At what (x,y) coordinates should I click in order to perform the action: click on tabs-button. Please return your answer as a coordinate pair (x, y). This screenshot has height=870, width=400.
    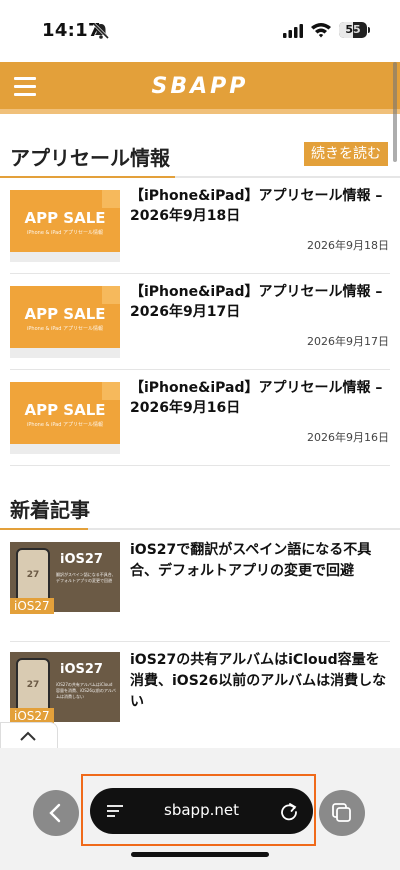
    Looking at the image, I should click on (342, 813).